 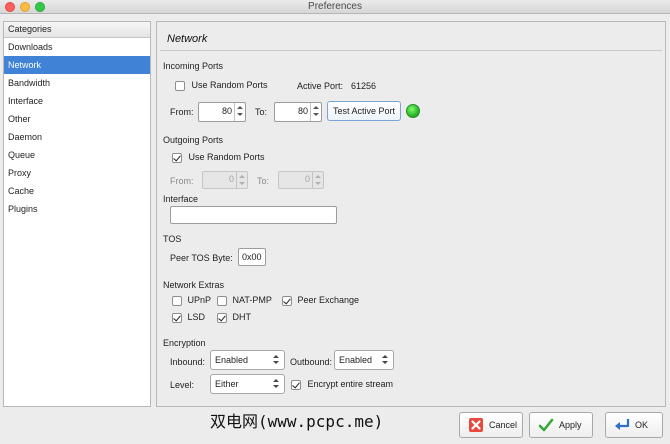 What do you see at coordinates (622, 424) in the screenshot?
I see `ok-enter-arrow-icon` at bounding box center [622, 424].